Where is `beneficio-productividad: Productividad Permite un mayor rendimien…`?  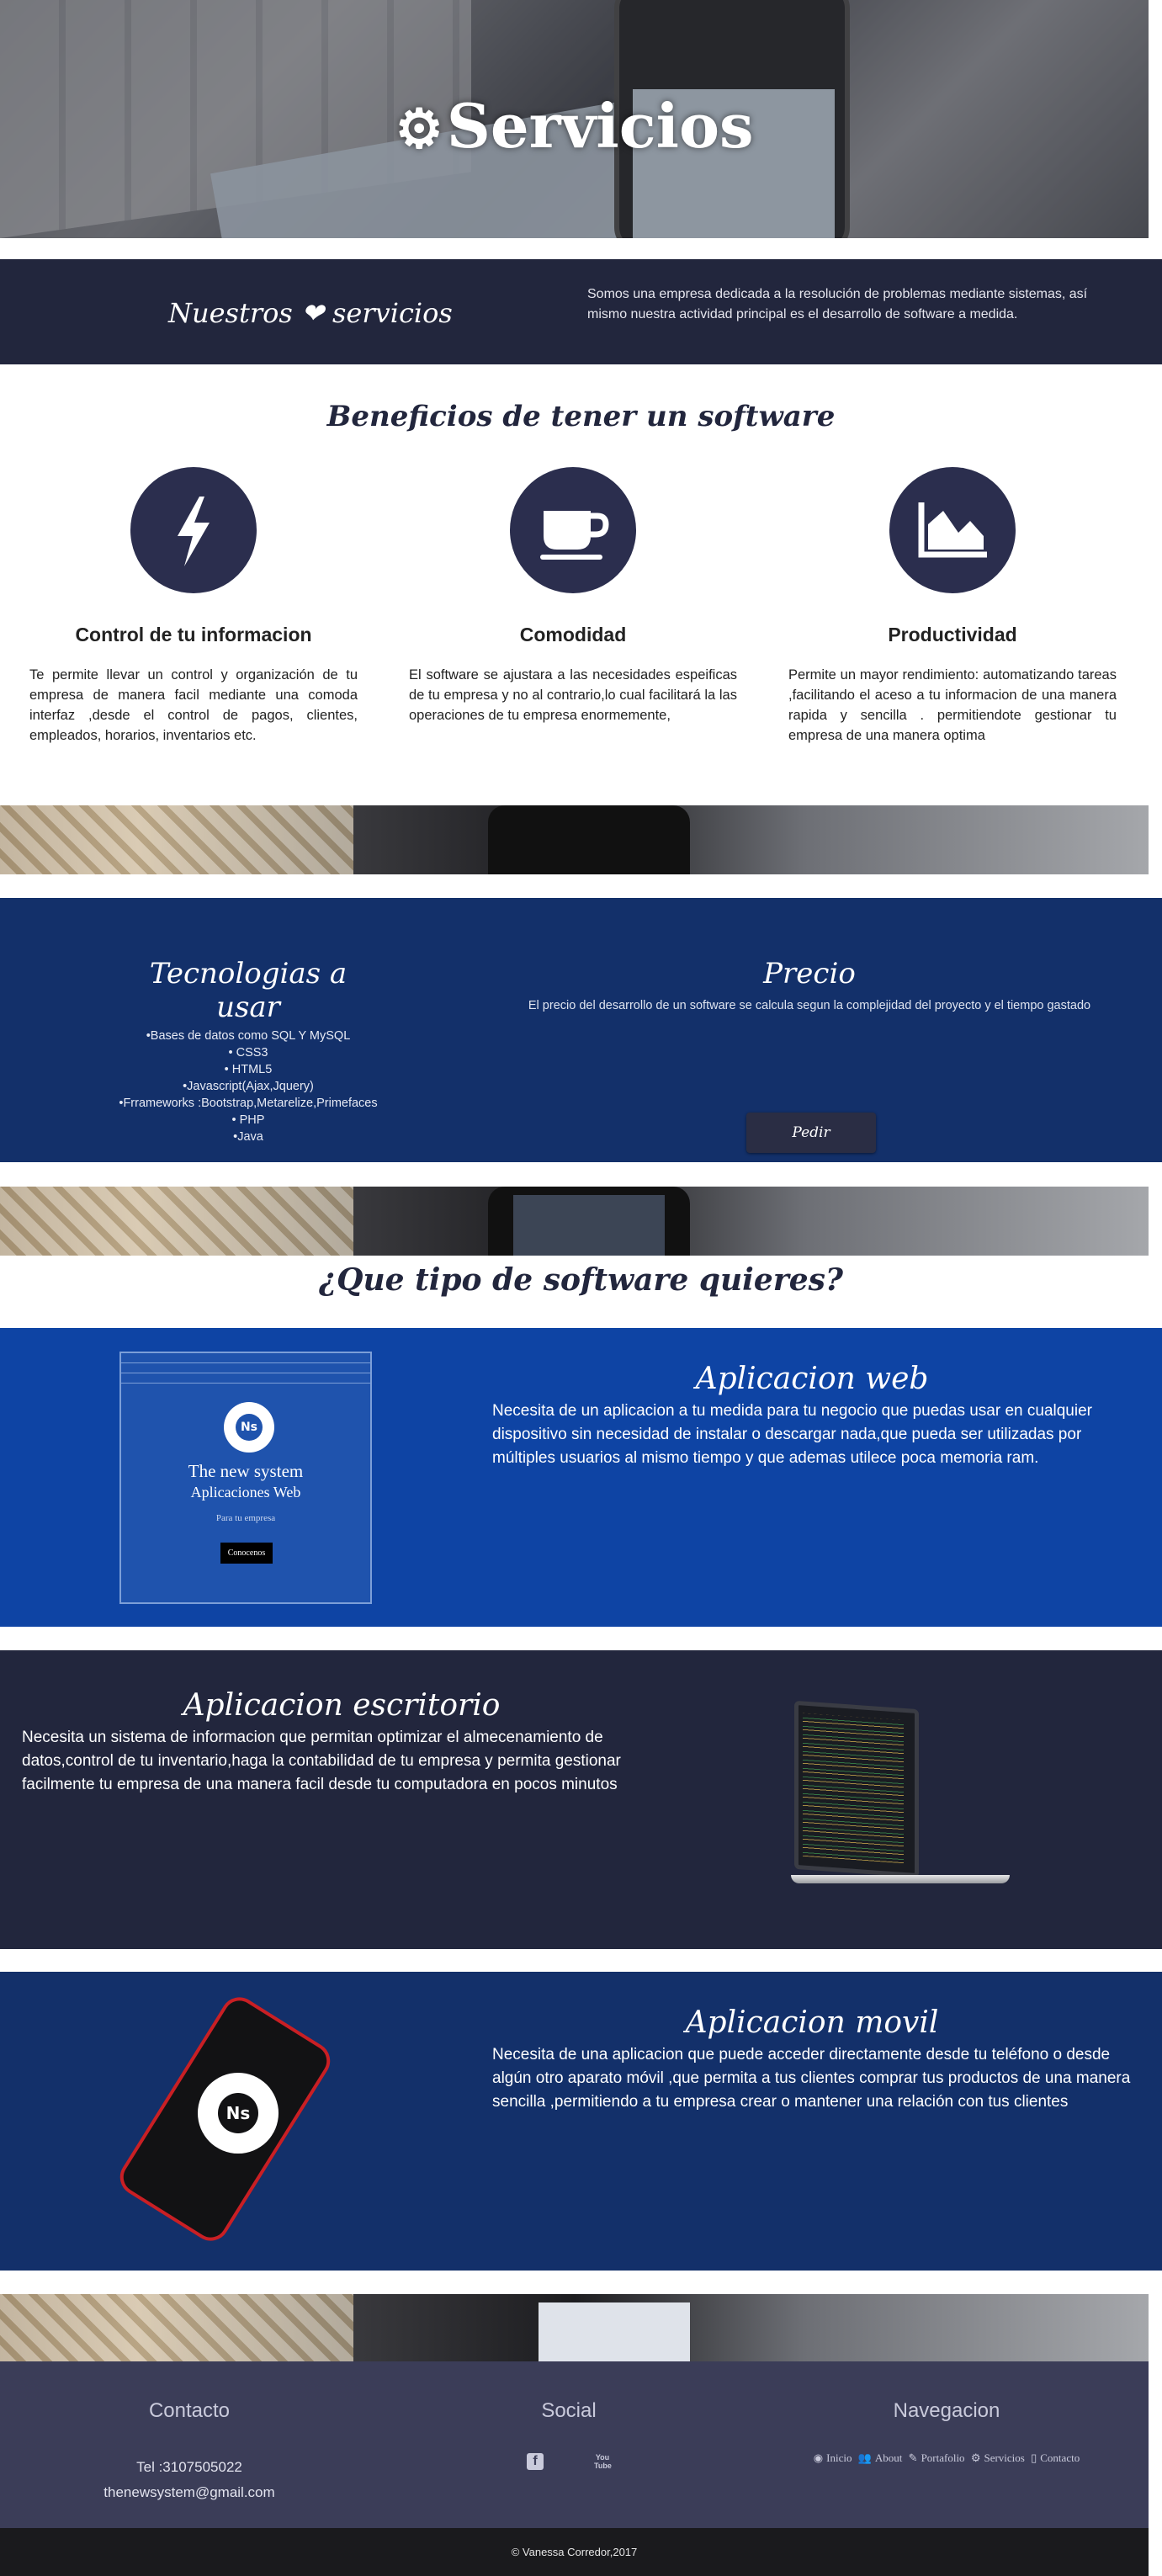 beneficio-productividad: Productividad Permite un mayor rendimien… is located at coordinates (953, 606).